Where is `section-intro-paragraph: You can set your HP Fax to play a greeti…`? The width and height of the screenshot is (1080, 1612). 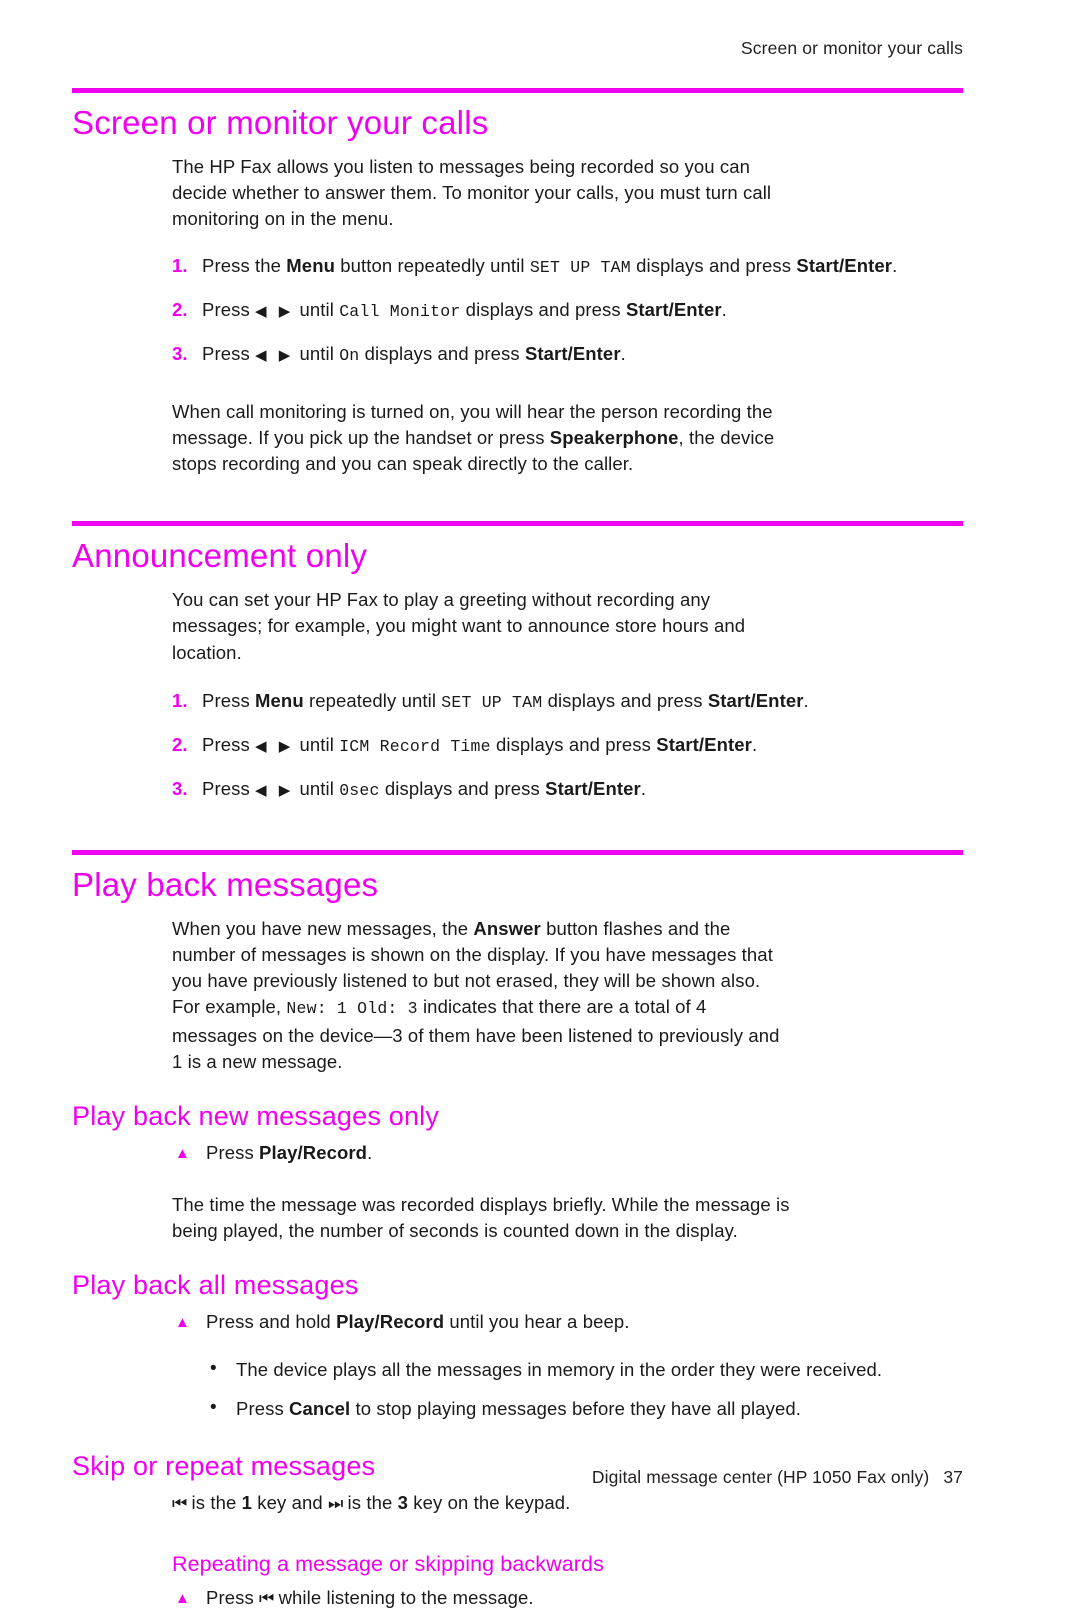
section-intro-paragraph: You can set your HP Fax to play a greeti… is located at coordinates (459, 626).